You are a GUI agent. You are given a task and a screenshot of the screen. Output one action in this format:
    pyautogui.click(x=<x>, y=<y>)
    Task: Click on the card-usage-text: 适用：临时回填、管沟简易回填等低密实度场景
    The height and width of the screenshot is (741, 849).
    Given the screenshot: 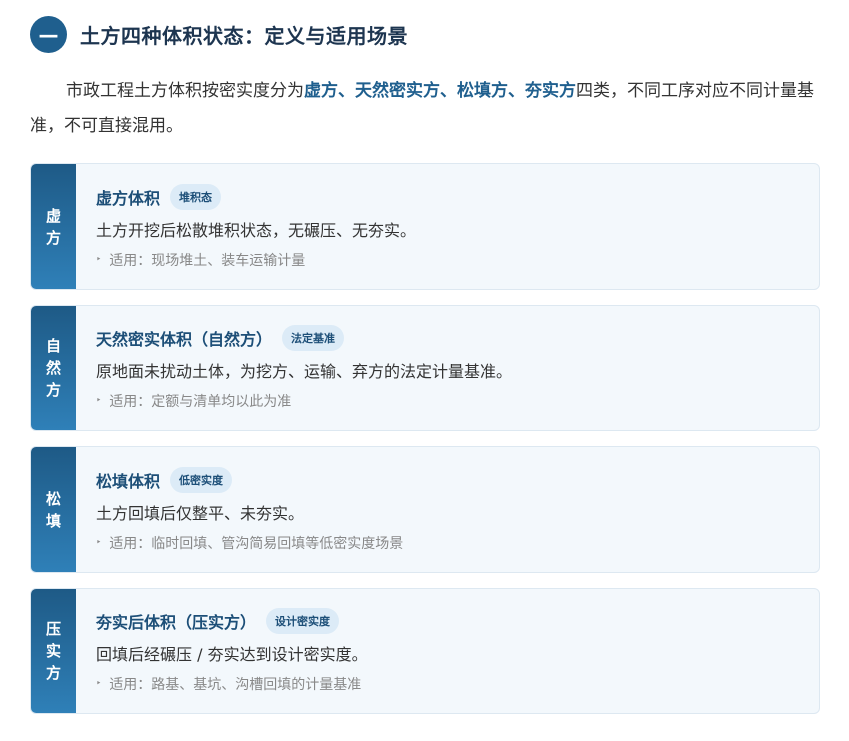 What is the action you would take?
    pyautogui.click(x=256, y=544)
    